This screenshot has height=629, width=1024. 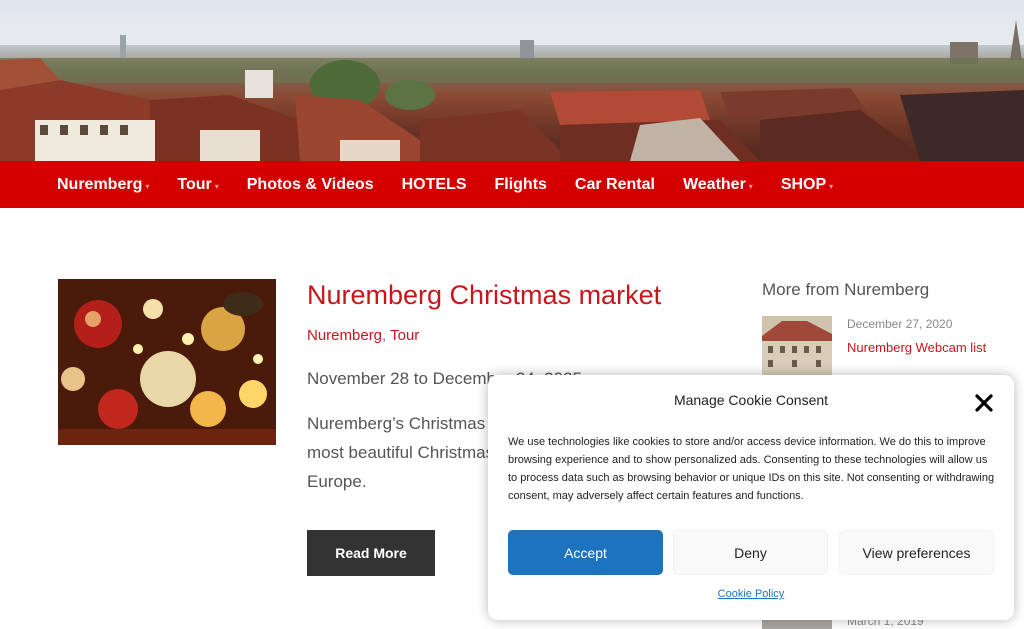 I want to click on nav-item-weather: Weather ▾, so click(x=718, y=184).